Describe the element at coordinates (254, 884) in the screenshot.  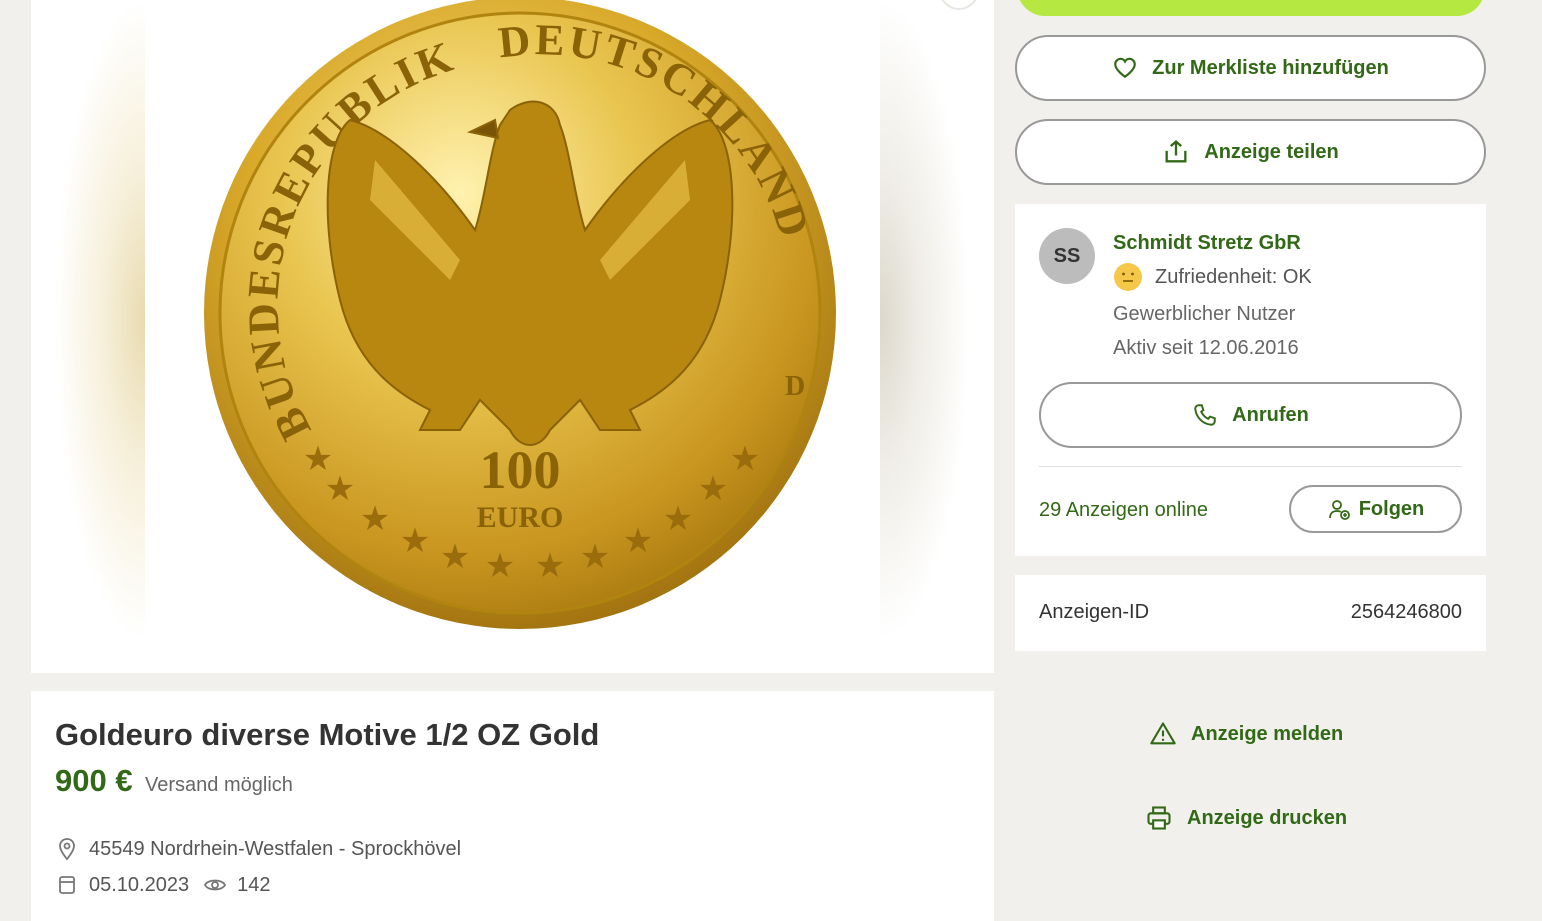
I see `listing-views: 142` at that location.